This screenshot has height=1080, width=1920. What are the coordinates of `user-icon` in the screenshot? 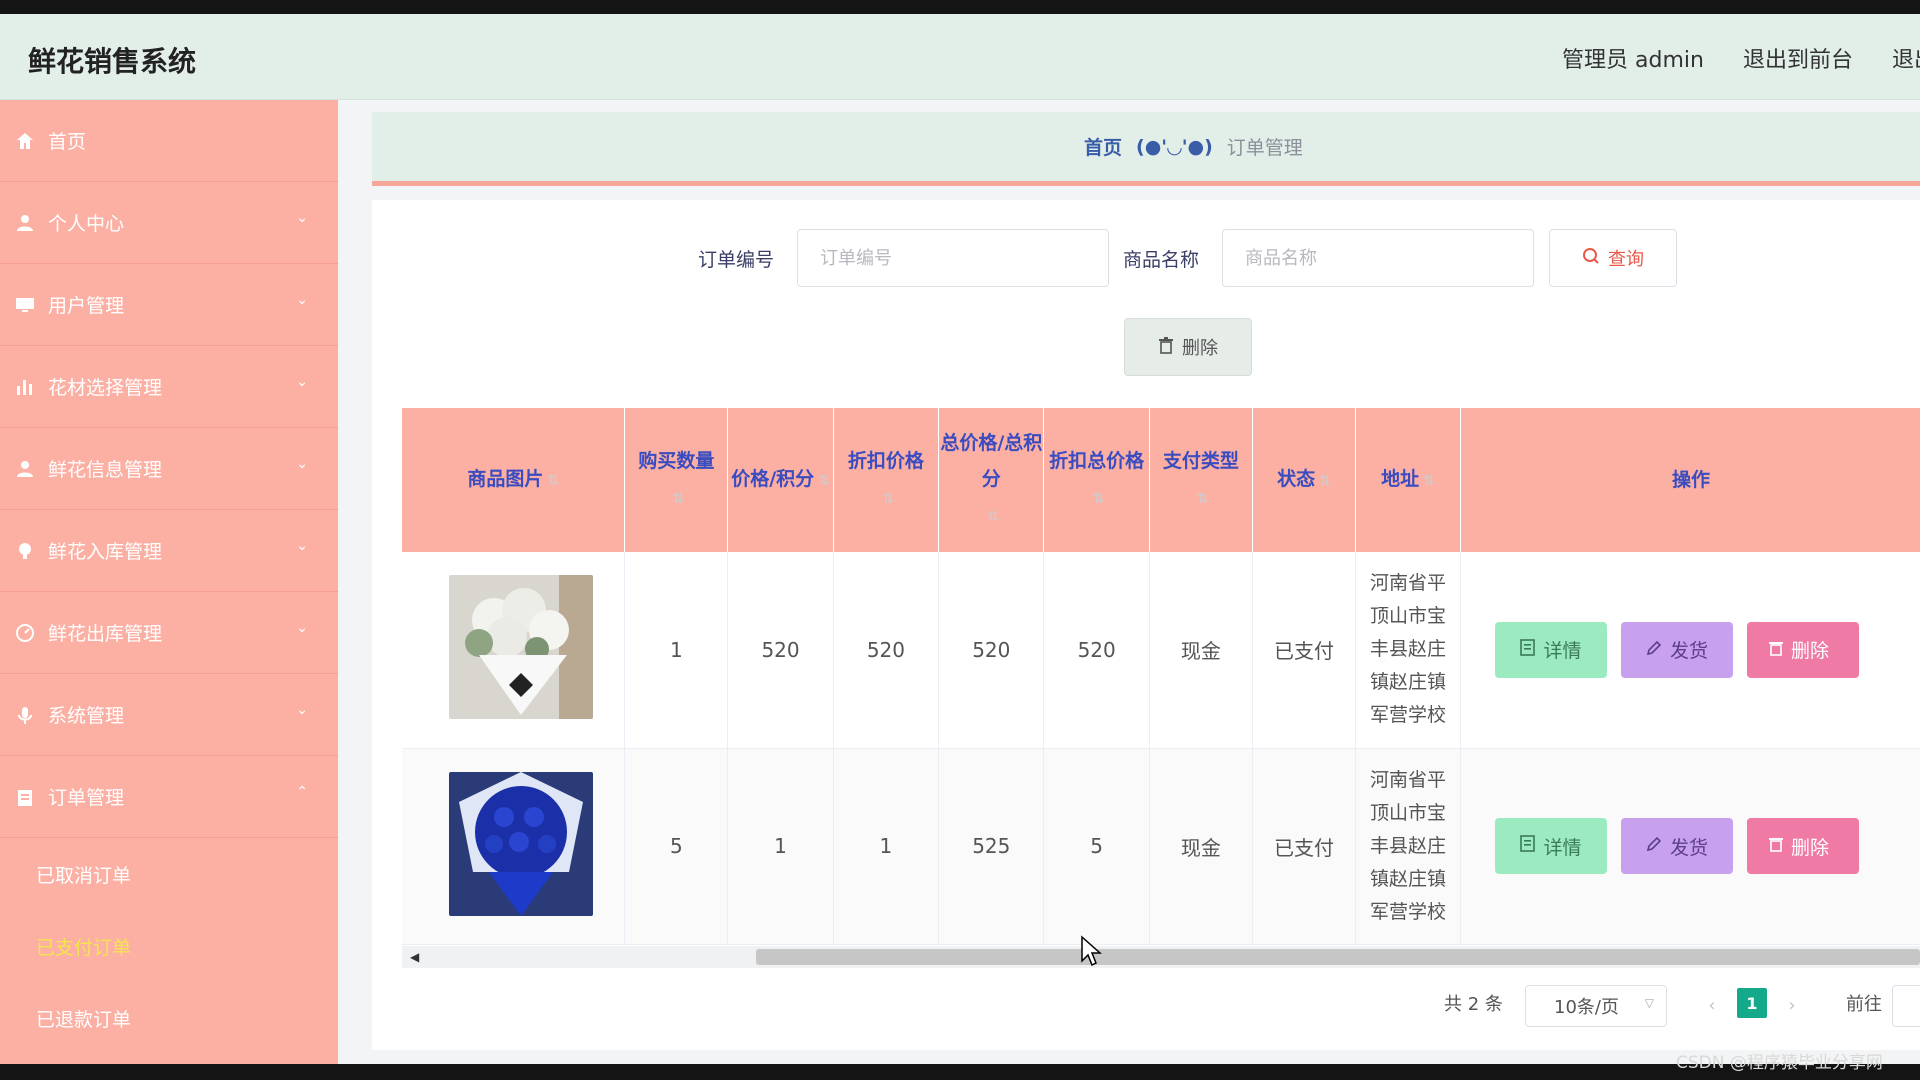 It's located at (25, 223).